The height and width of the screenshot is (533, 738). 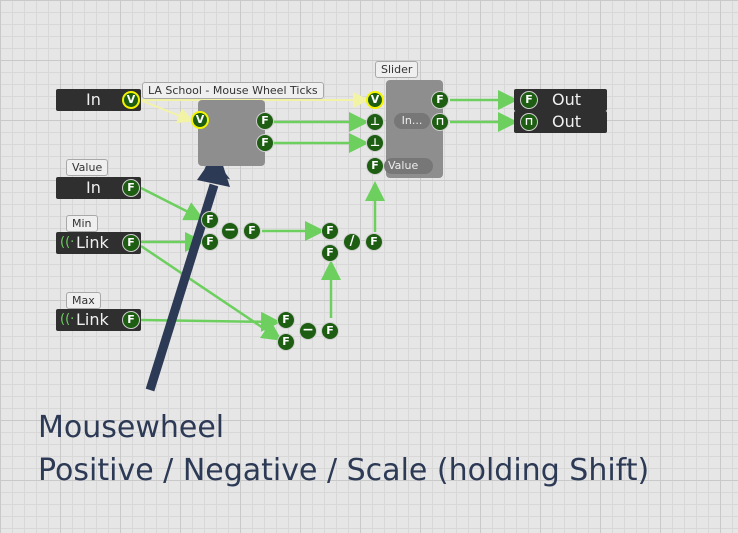 What do you see at coordinates (286, 320) in the screenshot?
I see `sub-bottom-in-1: F` at bounding box center [286, 320].